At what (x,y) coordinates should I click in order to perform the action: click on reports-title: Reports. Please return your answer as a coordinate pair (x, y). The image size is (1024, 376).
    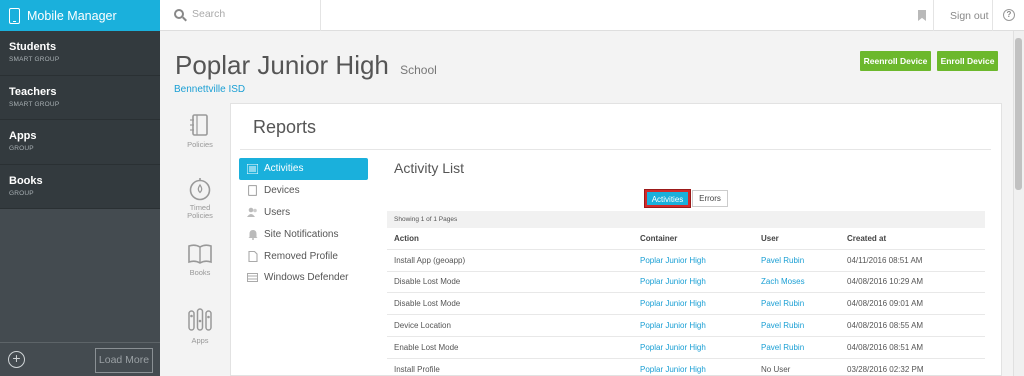
    Looking at the image, I should click on (285, 127).